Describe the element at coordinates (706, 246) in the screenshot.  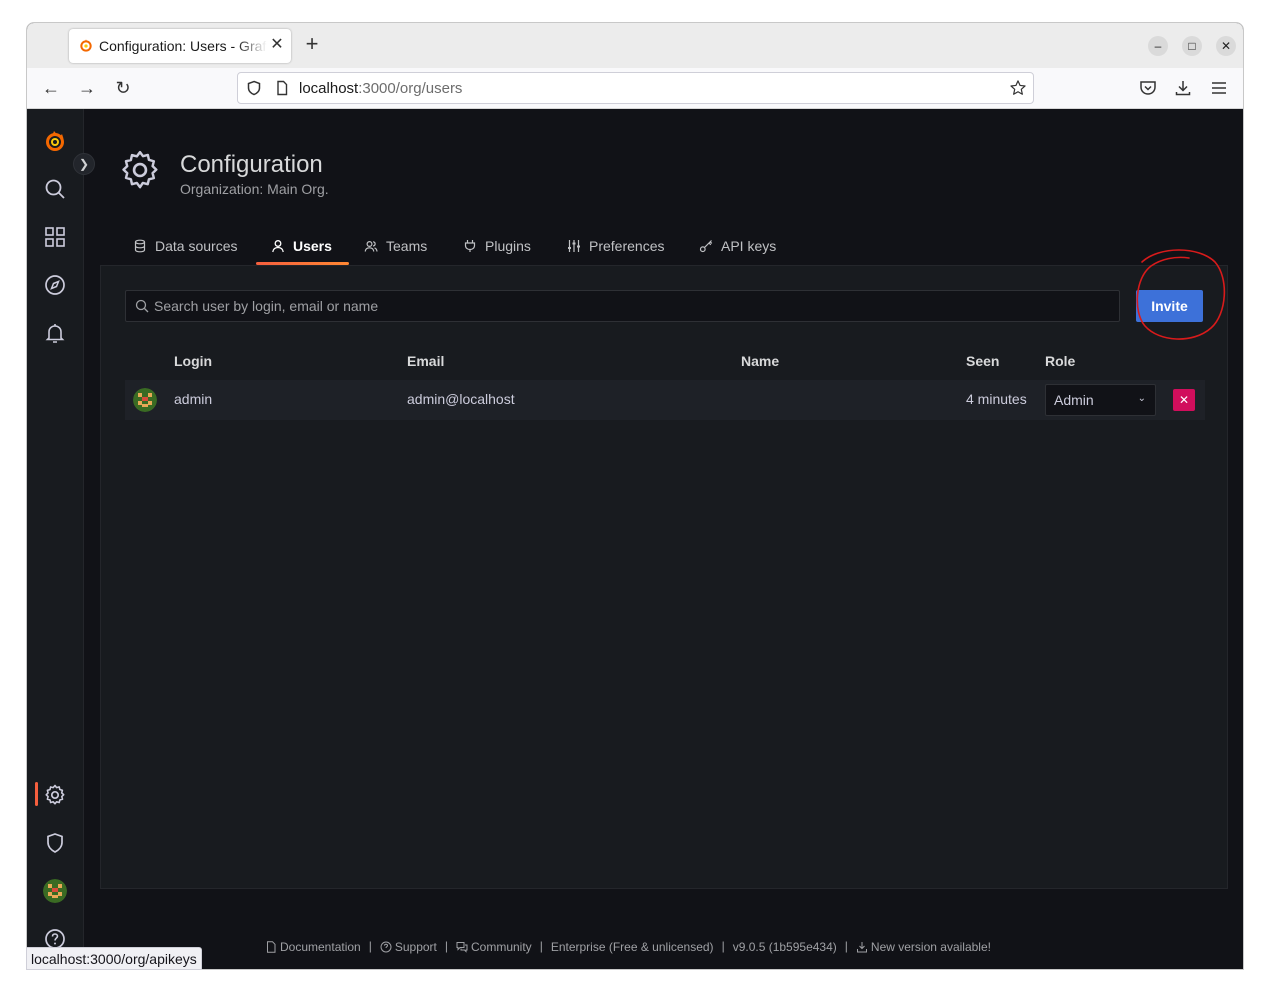
I see `key-icon` at that location.